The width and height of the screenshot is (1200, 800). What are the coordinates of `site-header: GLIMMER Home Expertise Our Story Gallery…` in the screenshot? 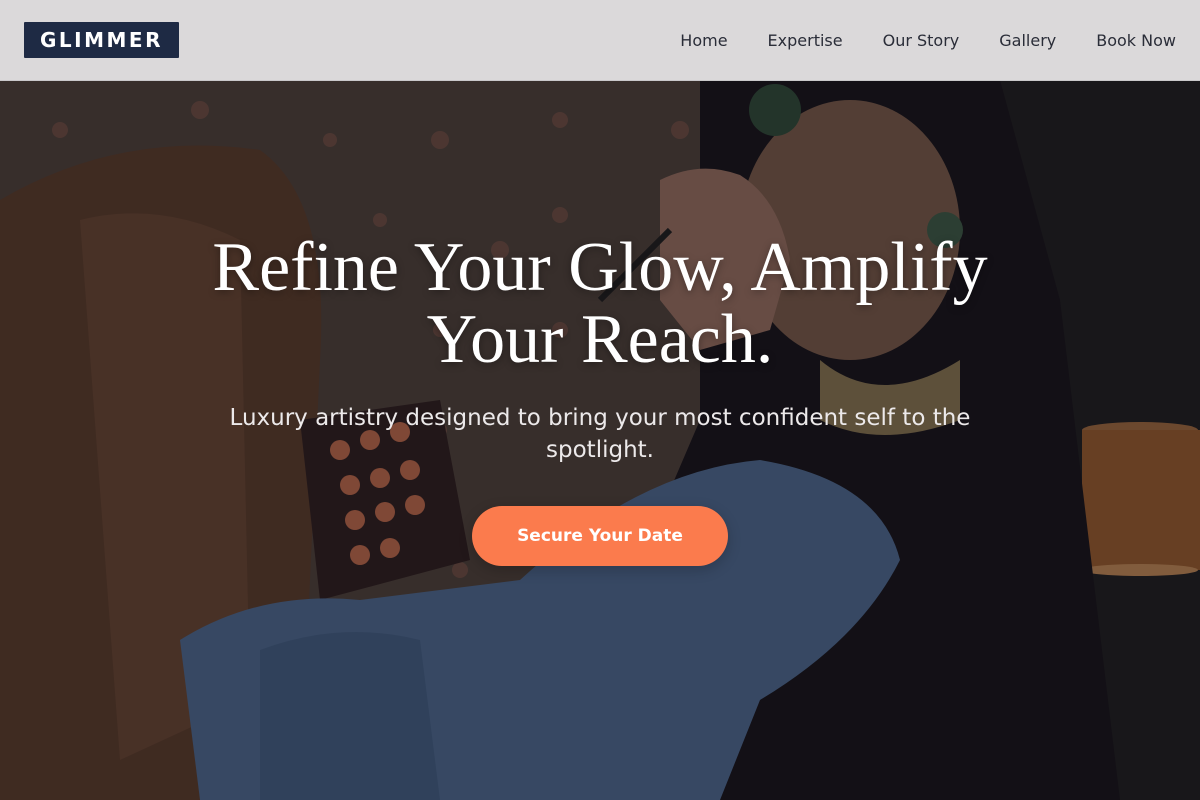 It's located at (600, 40).